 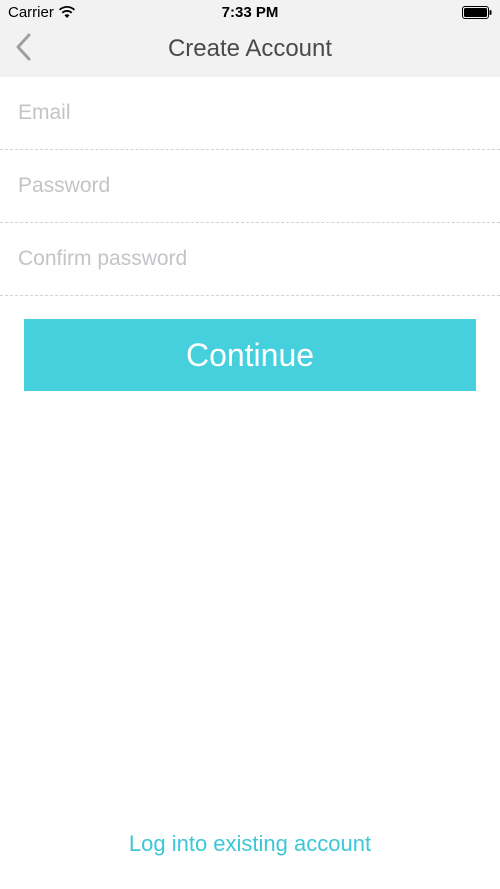 I want to click on password-row, so click(x=250, y=186).